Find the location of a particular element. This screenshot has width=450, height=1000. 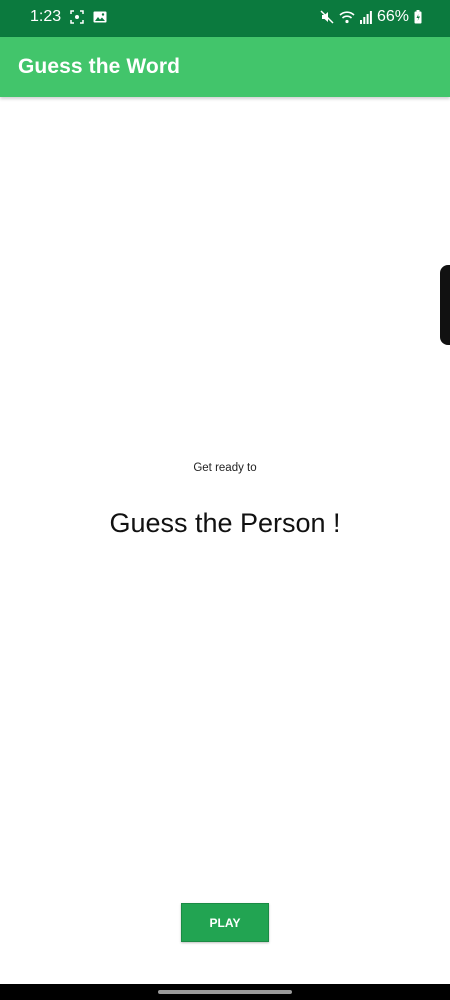

navigation-bar is located at coordinates (225, 992).